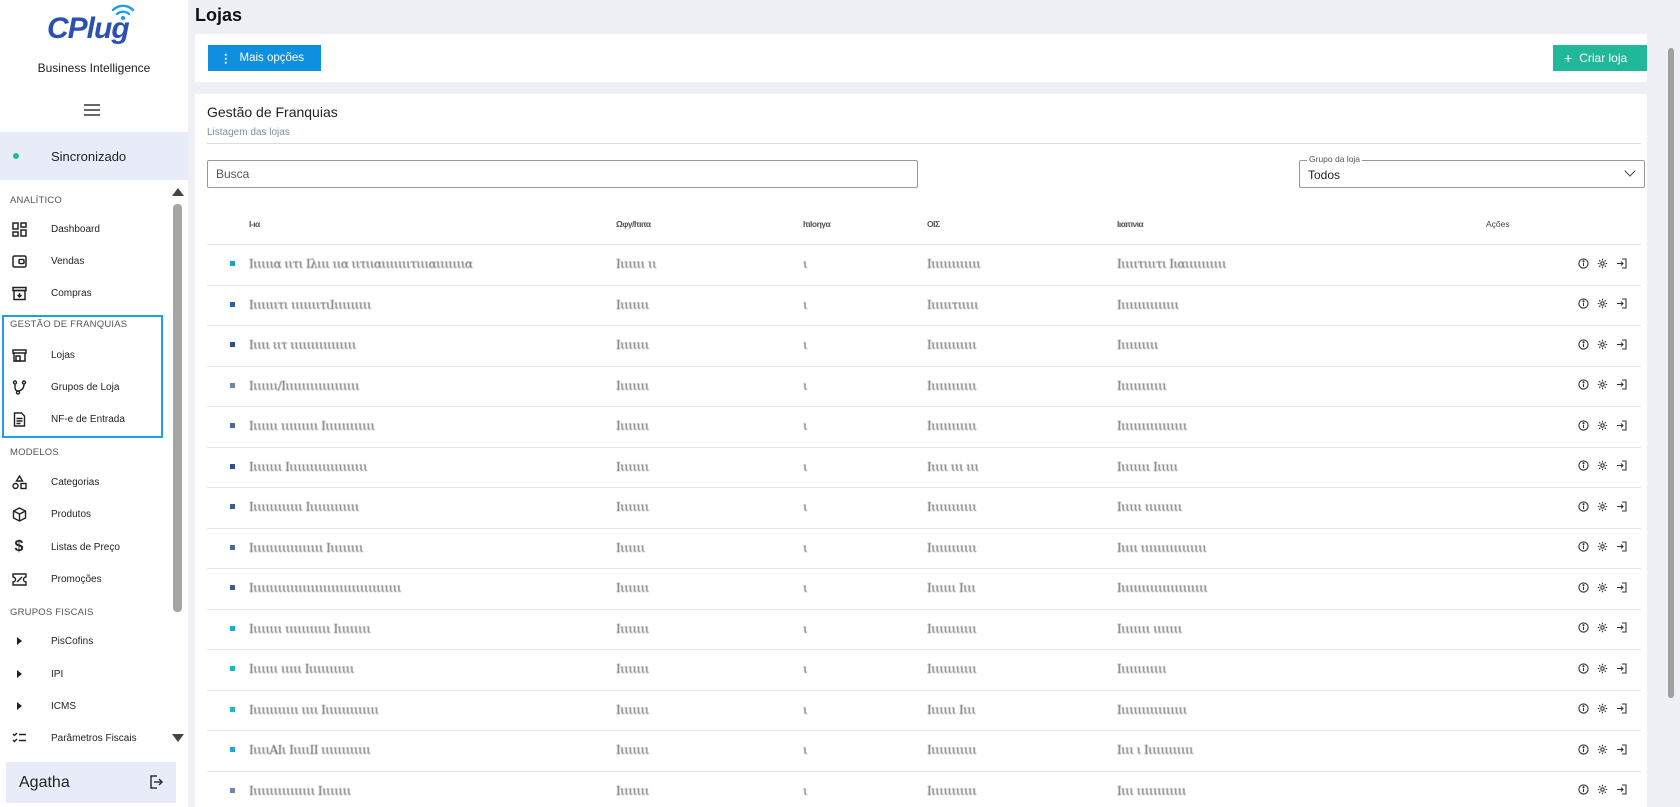 The height and width of the screenshot is (807, 1680). Describe the element at coordinates (84, 579) in the screenshot. I see `sidebar-item-promocoes: Promoções` at that location.